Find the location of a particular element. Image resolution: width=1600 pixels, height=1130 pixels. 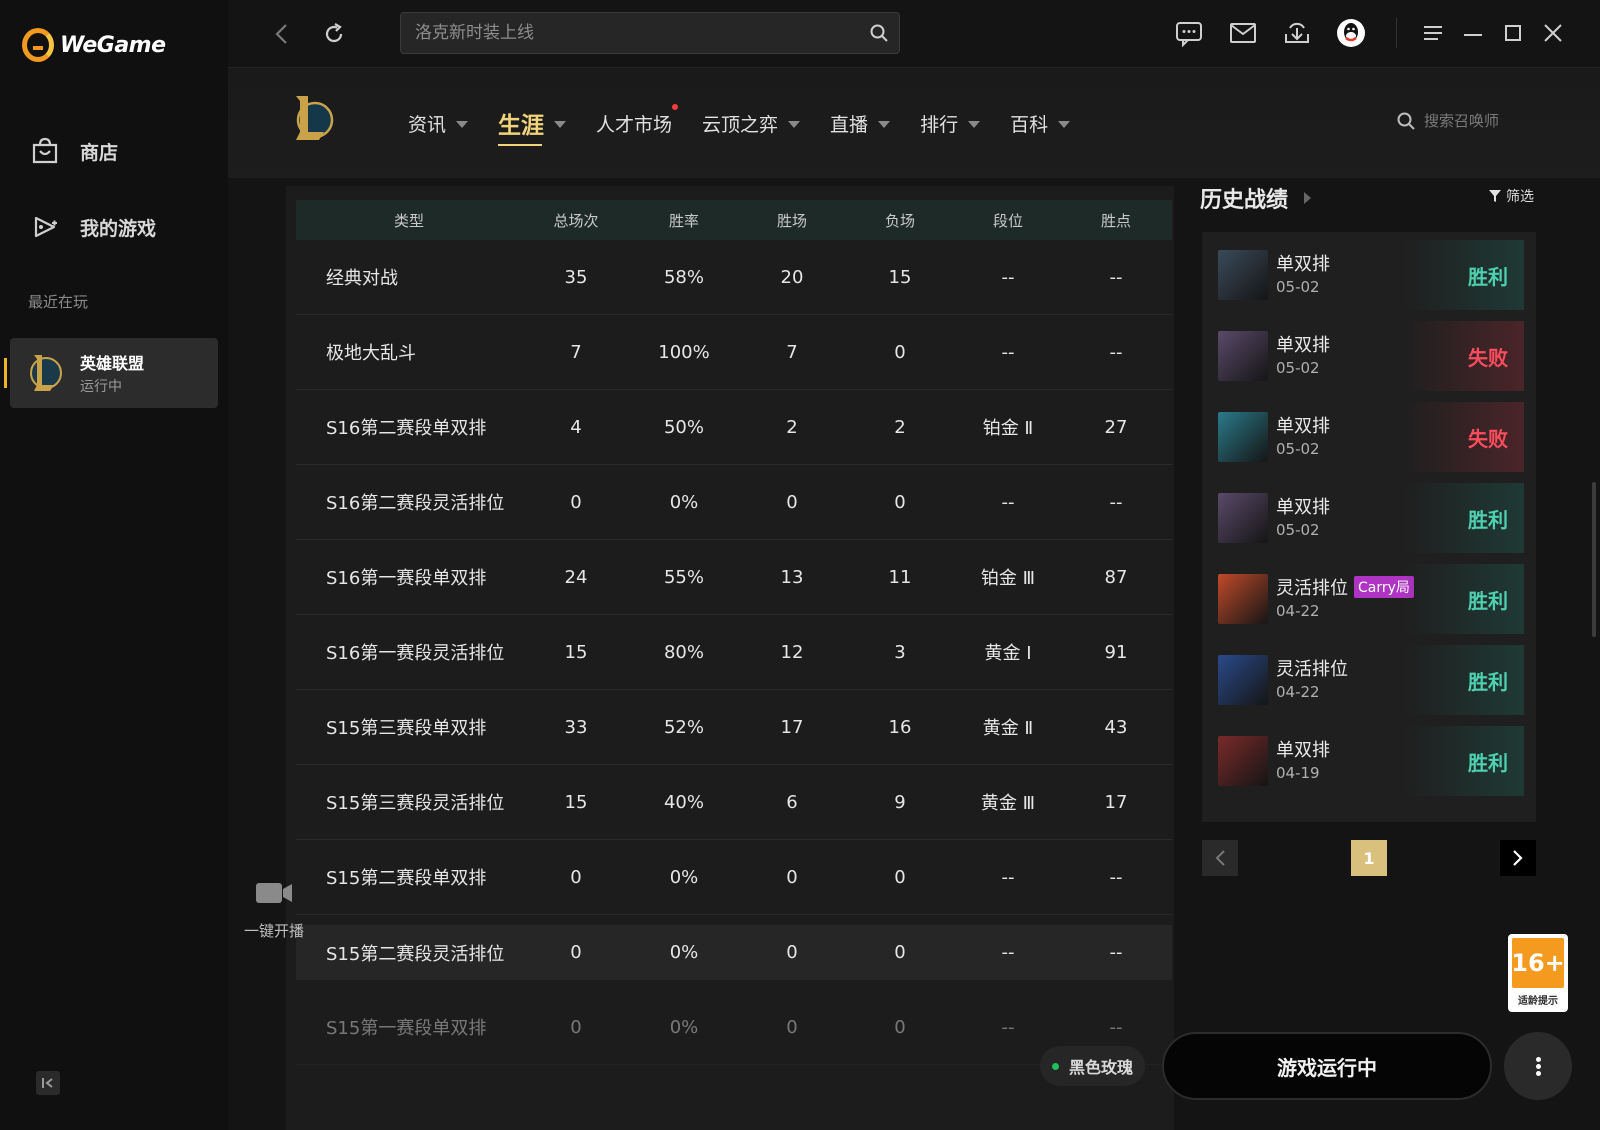

header-tier: 段位 is located at coordinates (1007, 220).